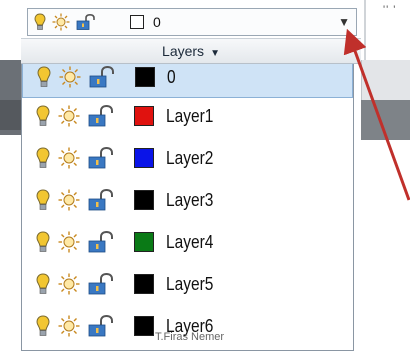  What do you see at coordinates (215, 53) in the screenshot?
I see `panel-expand-icon: ▼` at bounding box center [215, 53].